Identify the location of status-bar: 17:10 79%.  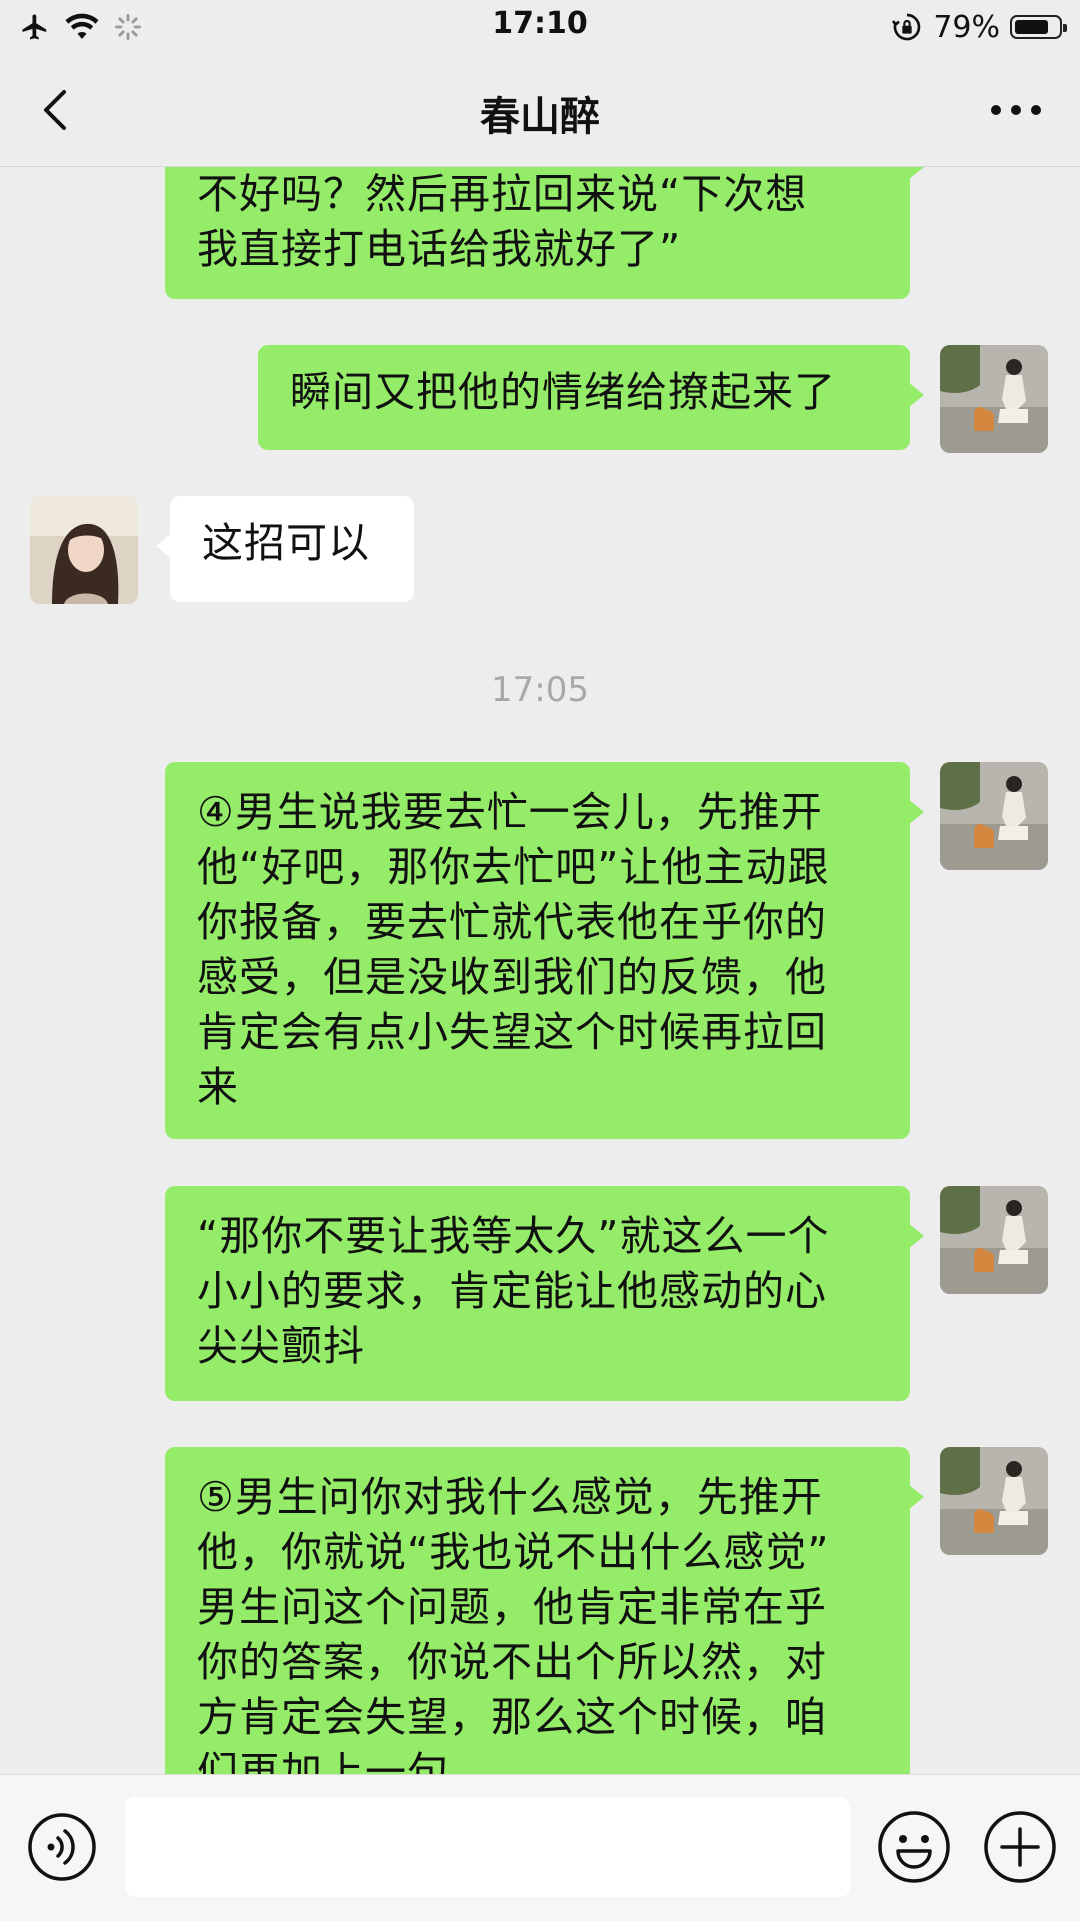
(540, 27).